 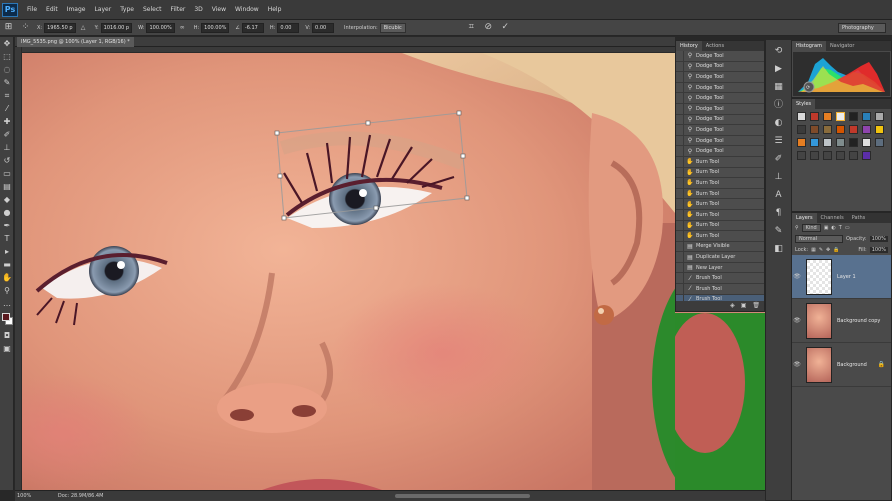 I want to click on tab-actions: Actions, so click(x=715, y=46).